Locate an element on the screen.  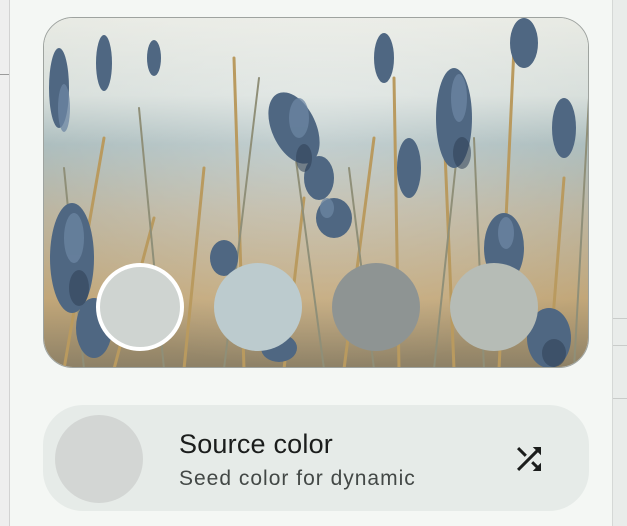
shuffle-icon is located at coordinates (529, 459).